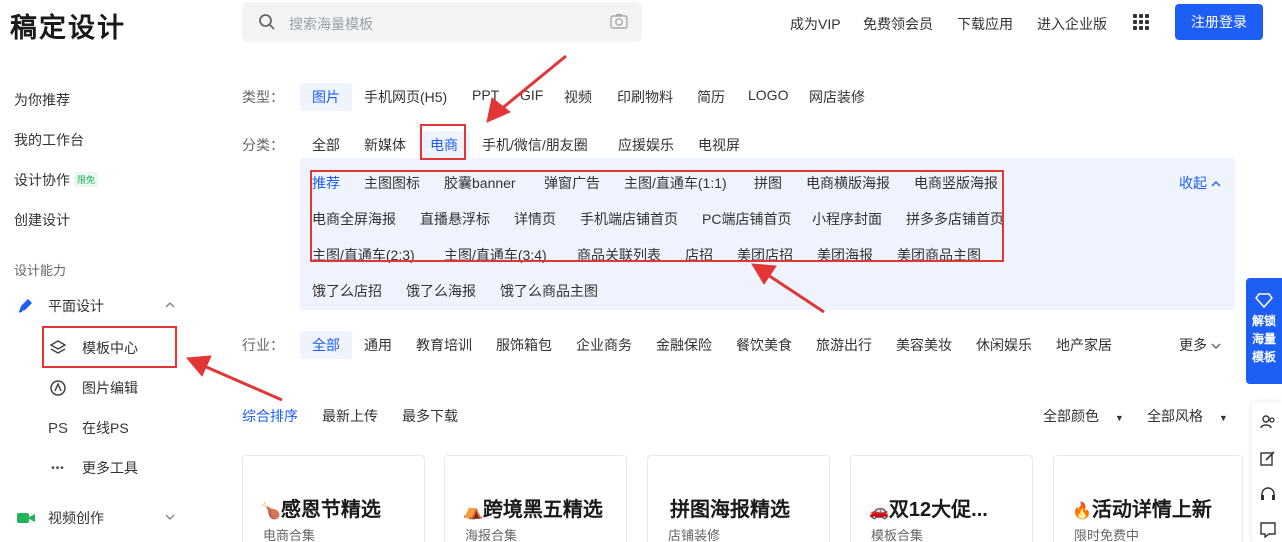  I want to click on card-title: 🍗感恩节精选, so click(321, 510).